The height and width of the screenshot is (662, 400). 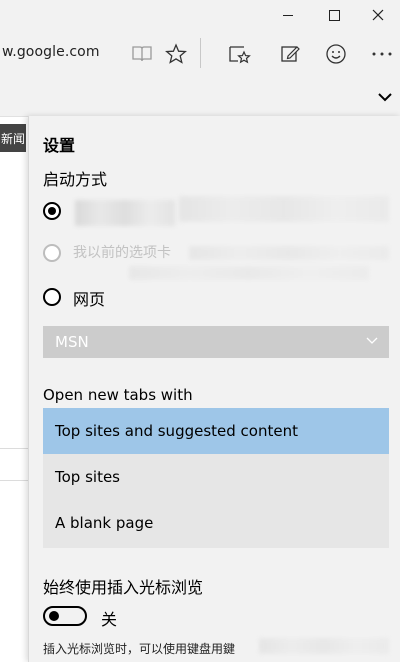 What do you see at coordinates (13, 138) in the screenshot?
I see `news-tab: 新闻` at bounding box center [13, 138].